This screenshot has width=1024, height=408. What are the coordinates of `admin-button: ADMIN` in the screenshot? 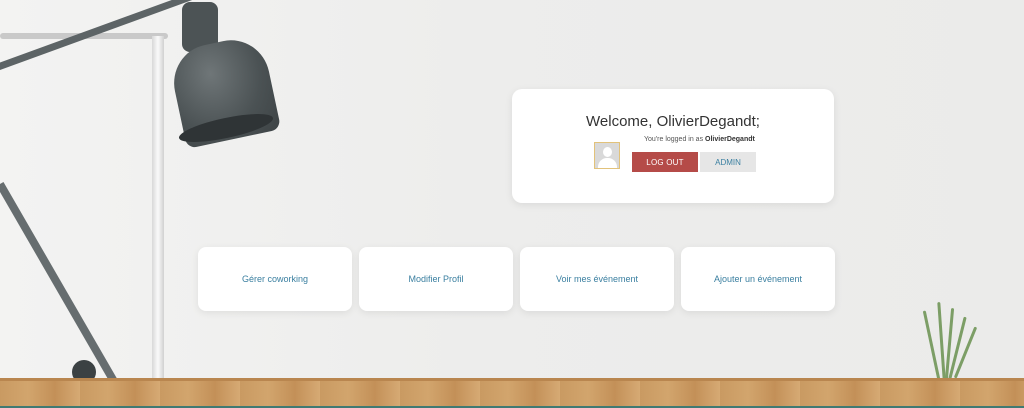 It's located at (728, 162).